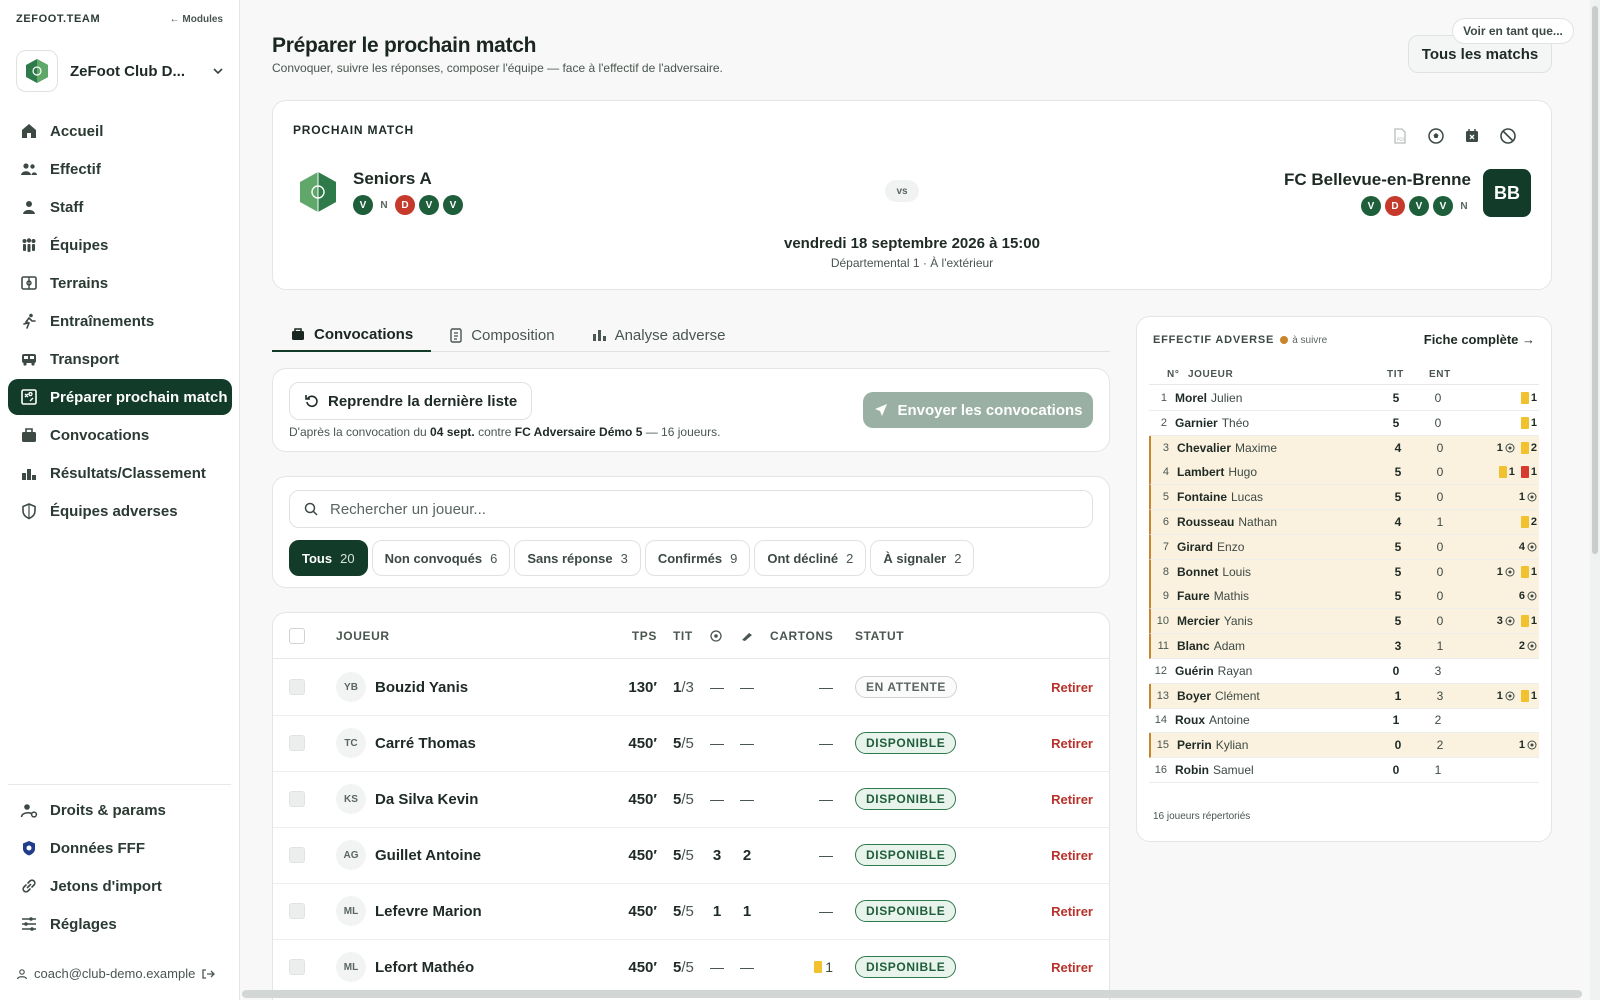  I want to click on goals-stat: 1, so click(1528, 497).